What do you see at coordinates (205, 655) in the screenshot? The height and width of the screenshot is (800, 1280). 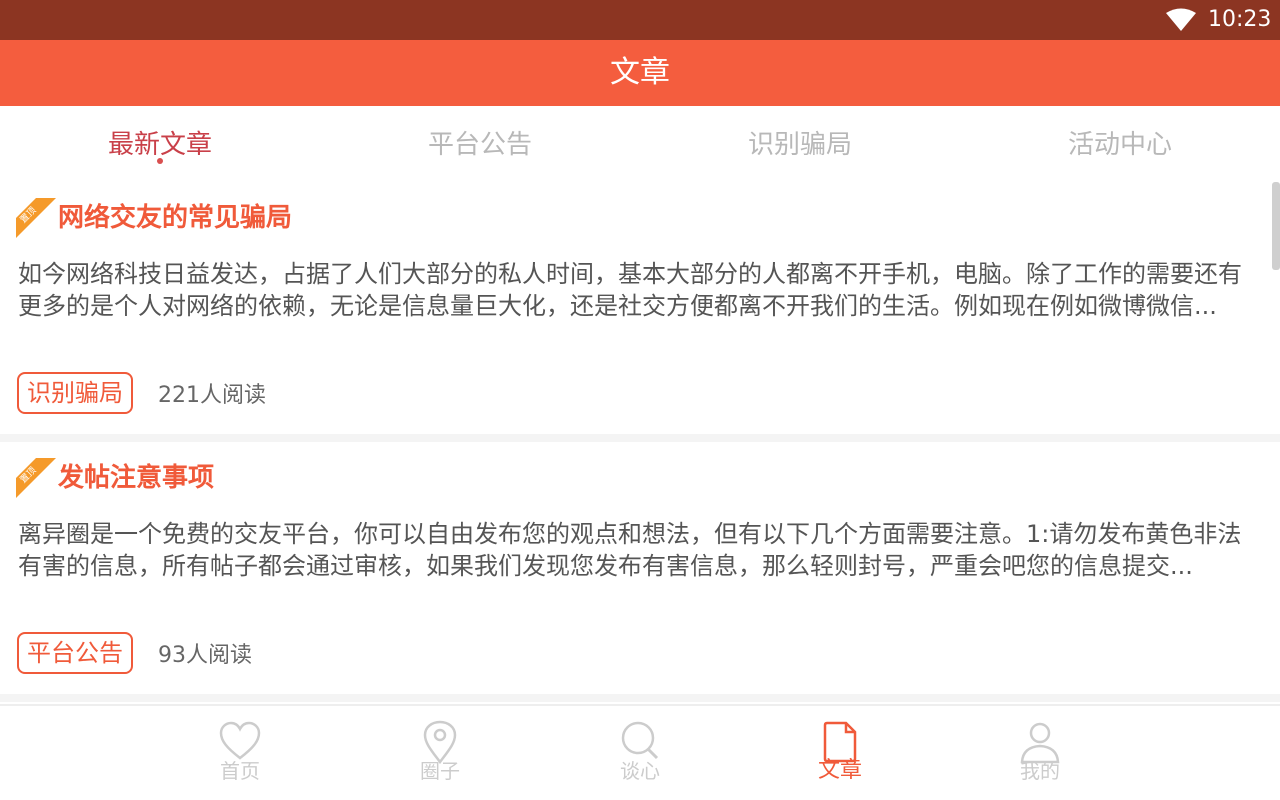 I see `article-read-count: 93人阅读` at bounding box center [205, 655].